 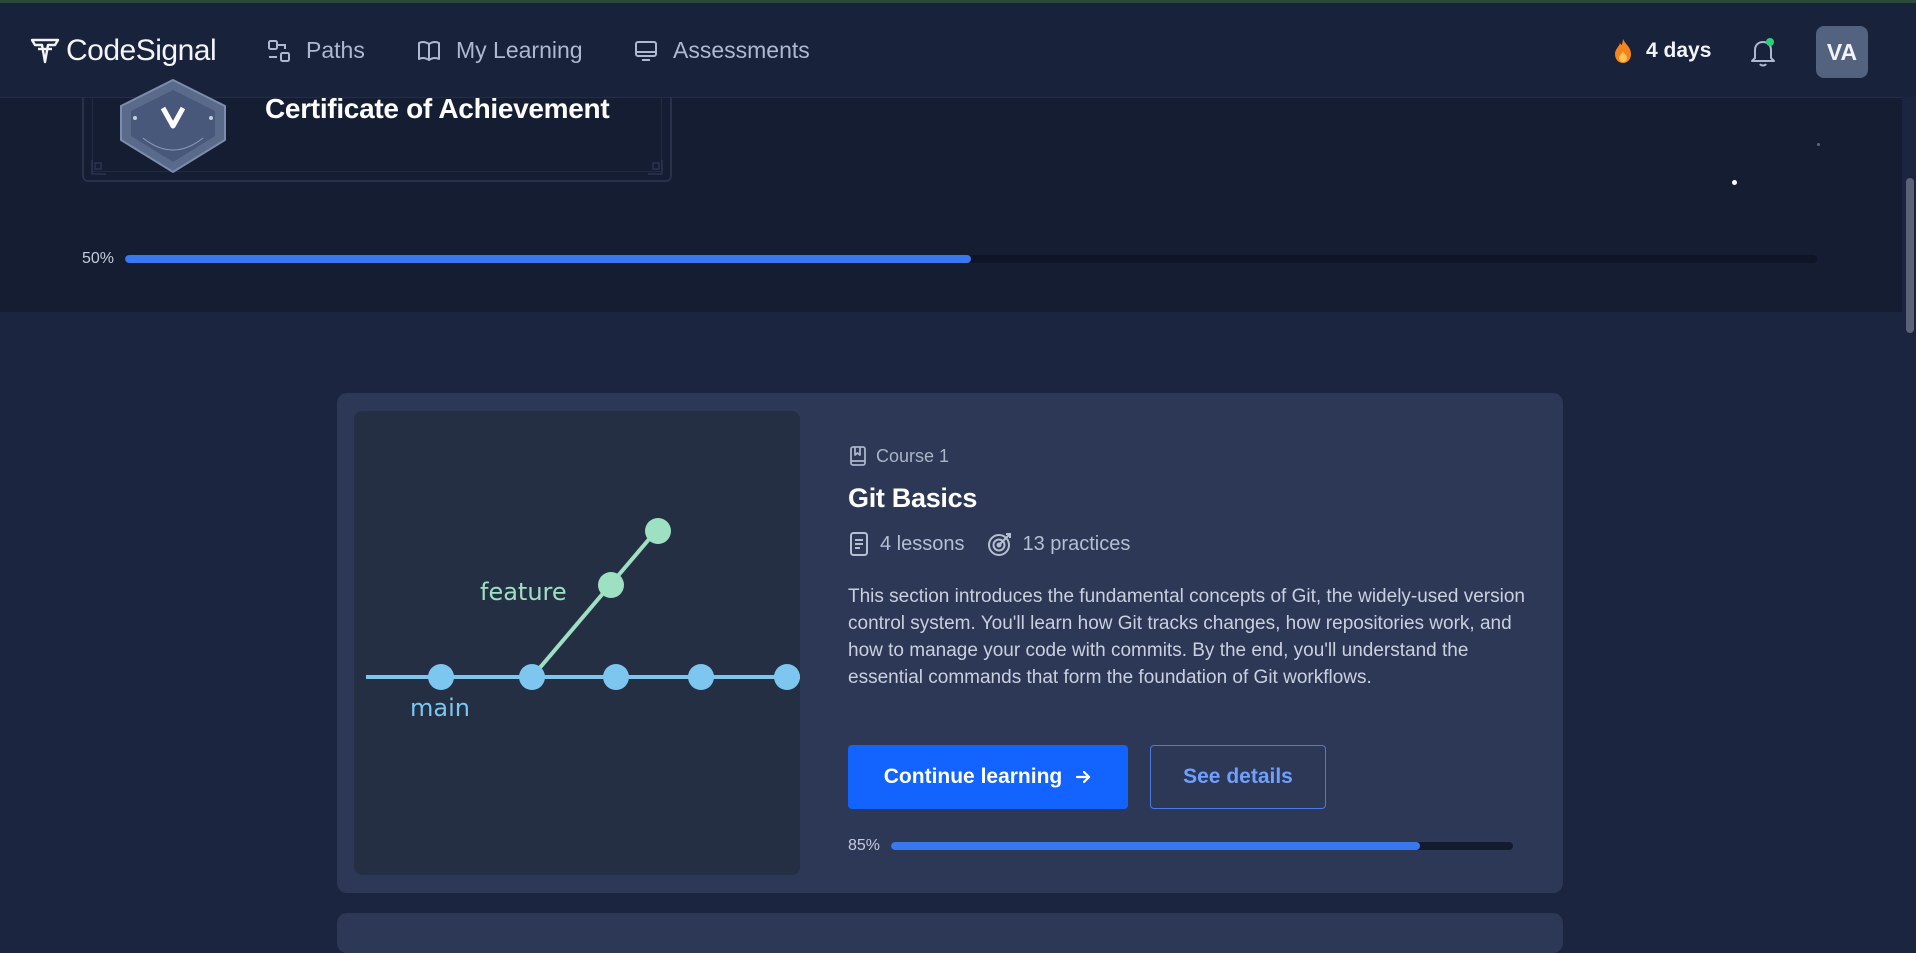 I want to click on course-title: Git Basics, so click(x=913, y=498).